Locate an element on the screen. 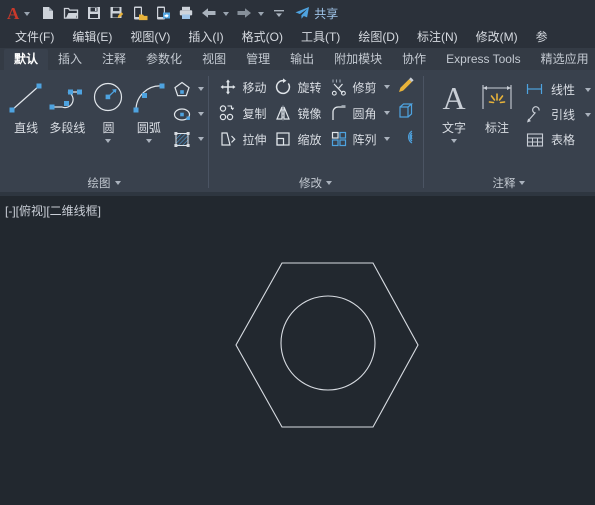  extrude-button is located at coordinates (406, 113).